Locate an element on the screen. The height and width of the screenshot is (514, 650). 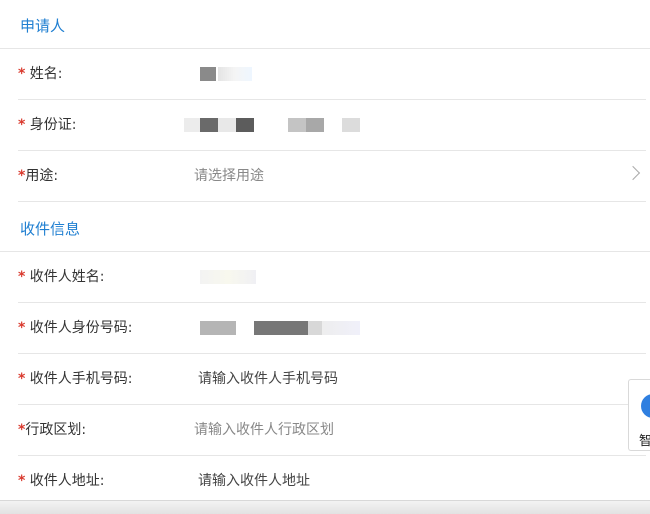
applicant-name-input is located at coordinates (258, 73).